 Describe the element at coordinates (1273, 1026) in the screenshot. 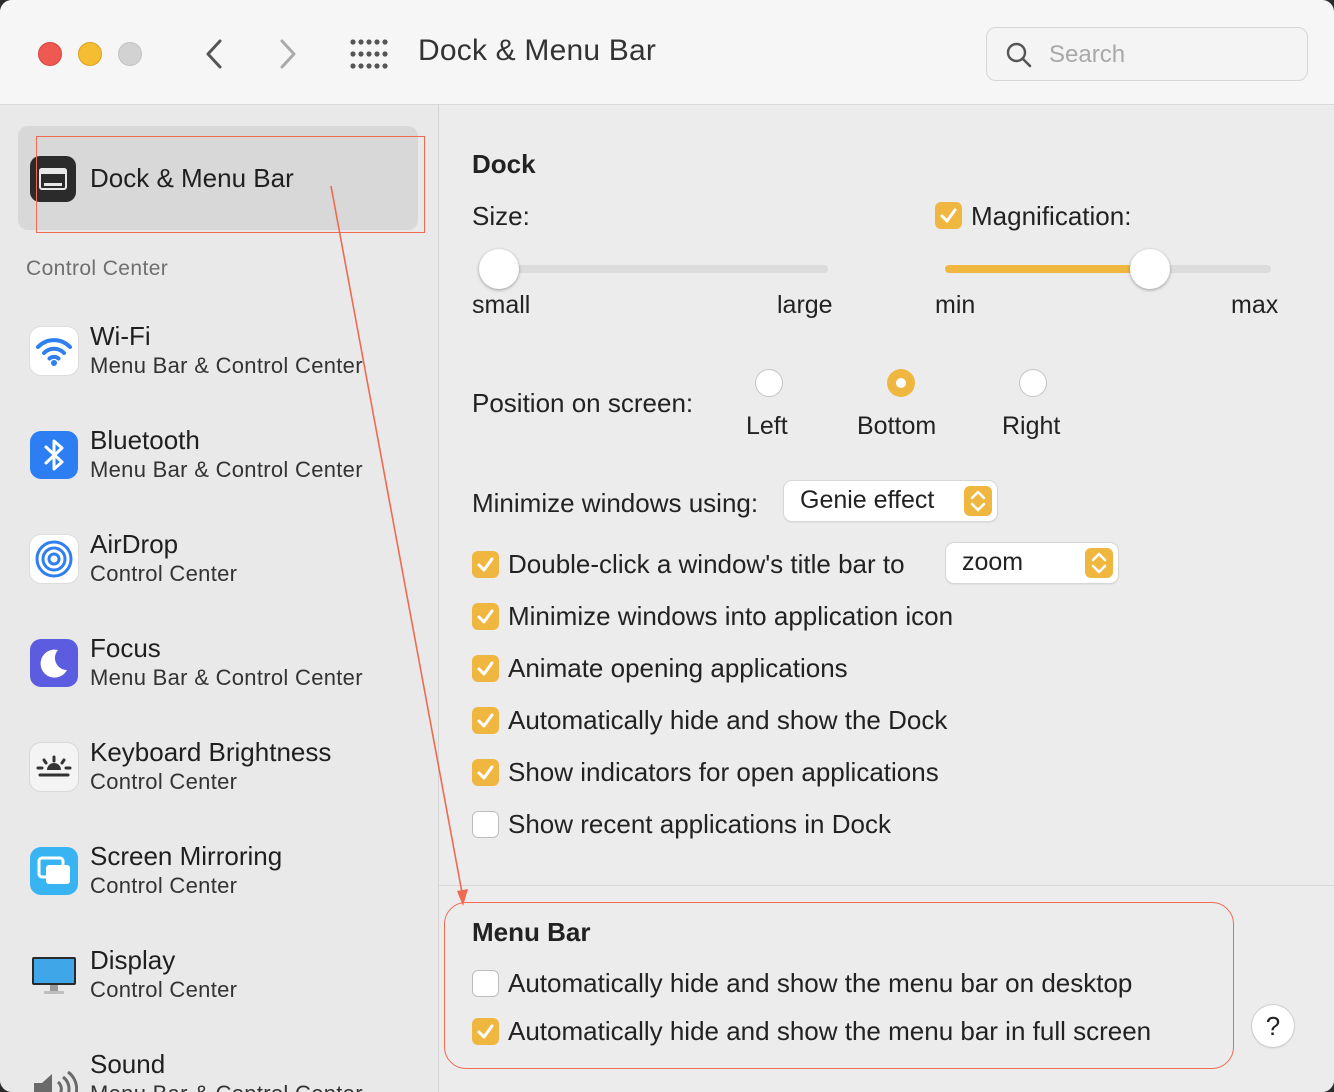

I see `help-button: ?` at that location.